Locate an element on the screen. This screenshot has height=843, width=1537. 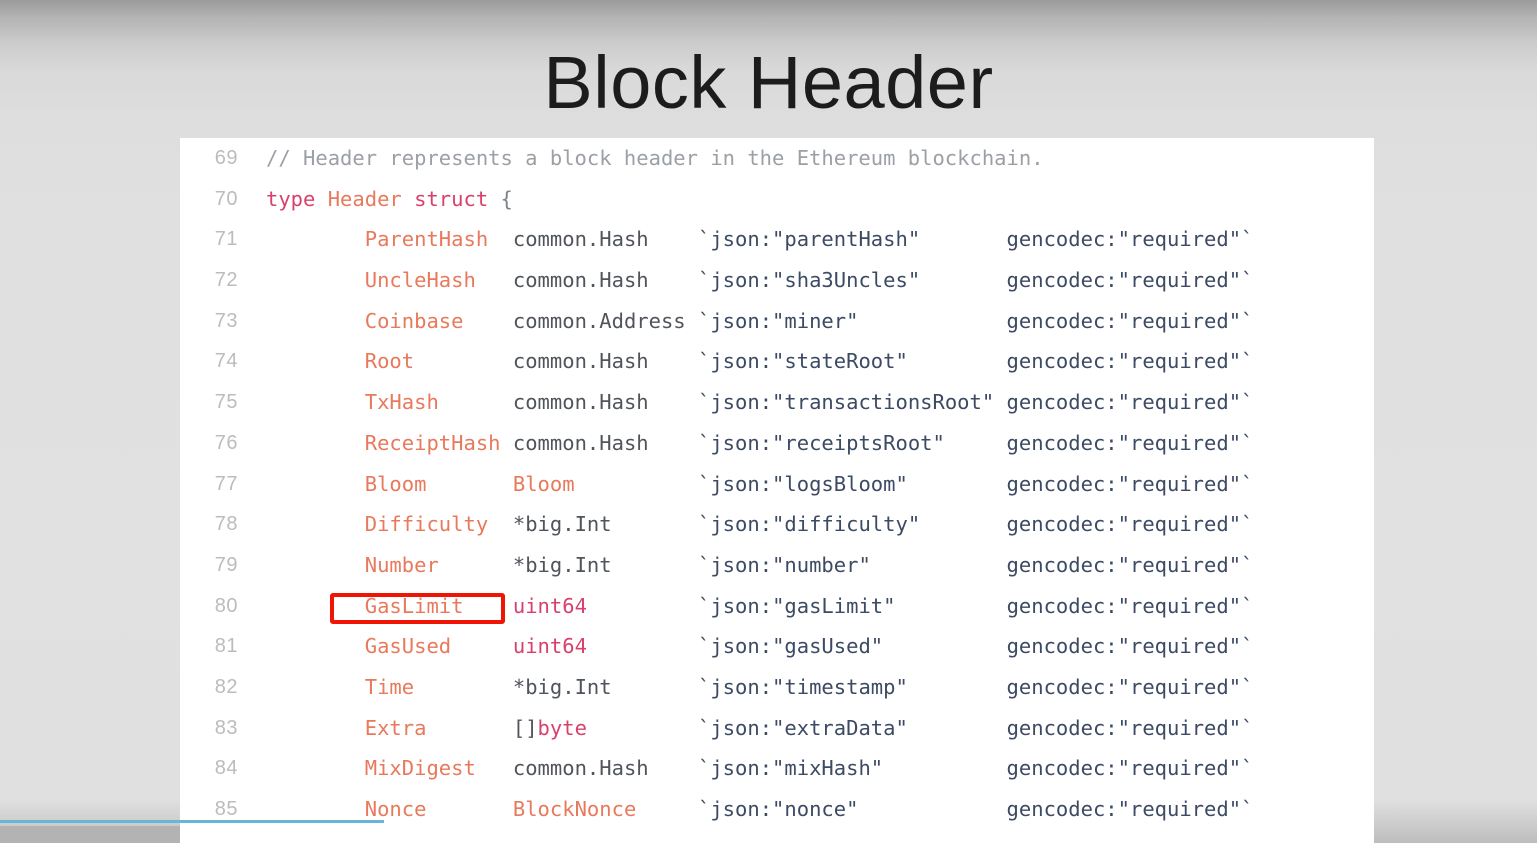
line-number: 79 is located at coordinates (226, 564).